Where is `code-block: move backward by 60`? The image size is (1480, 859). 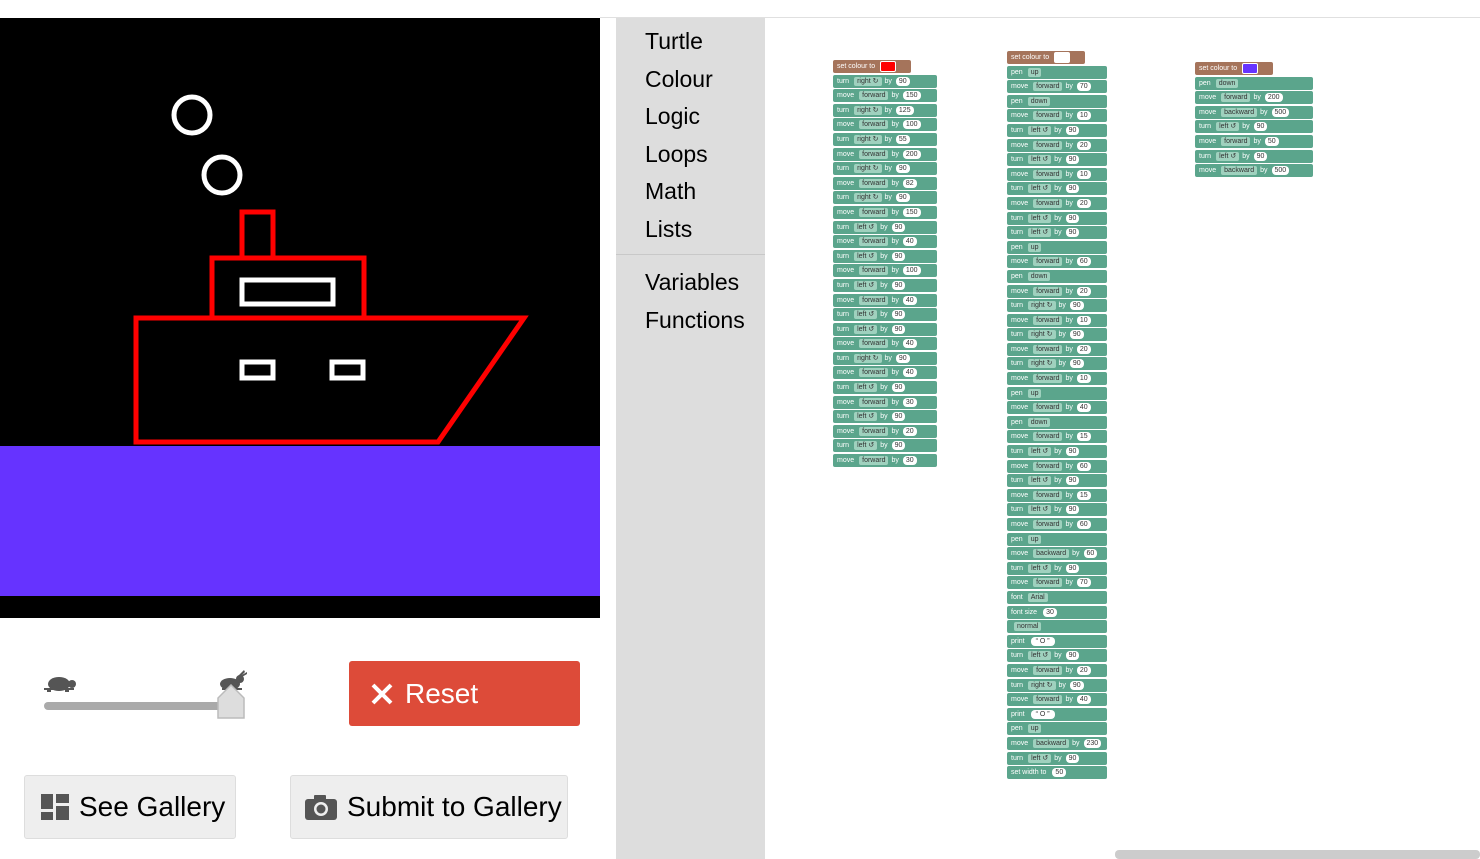
code-block: move backward by 60 is located at coordinates (1057, 554).